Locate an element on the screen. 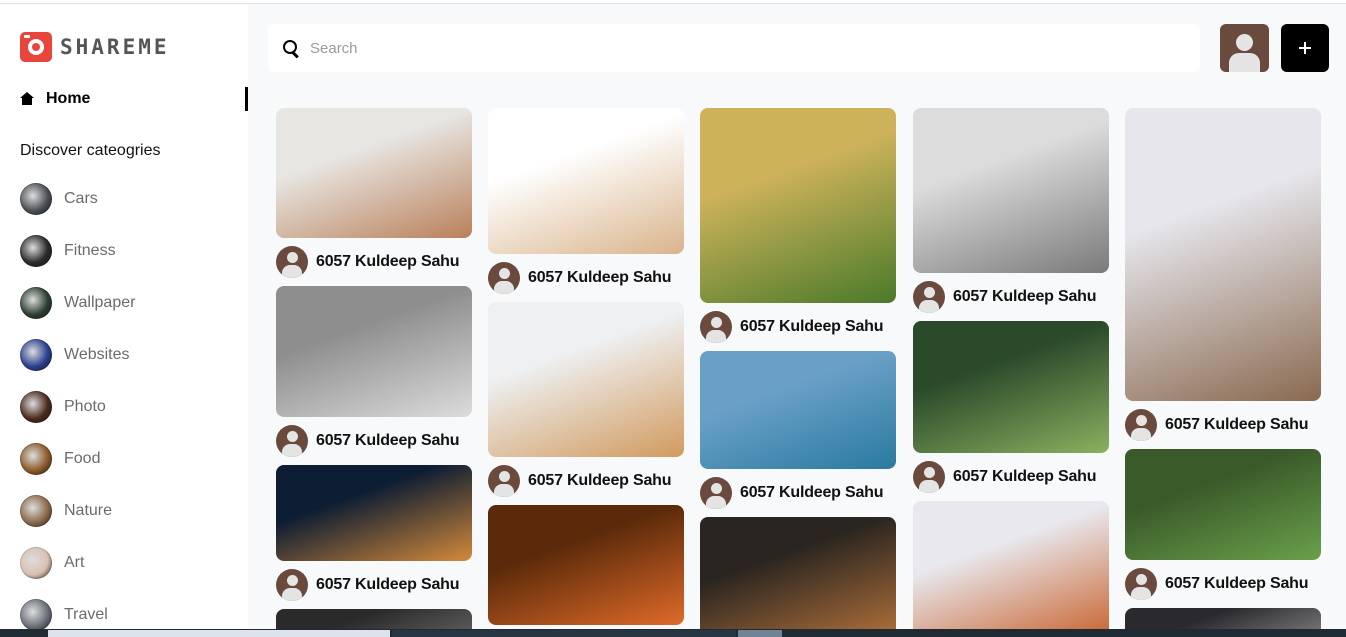 This screenshot has height=637, width=1346. create-pin-button is located at coordinates (1305, 48).